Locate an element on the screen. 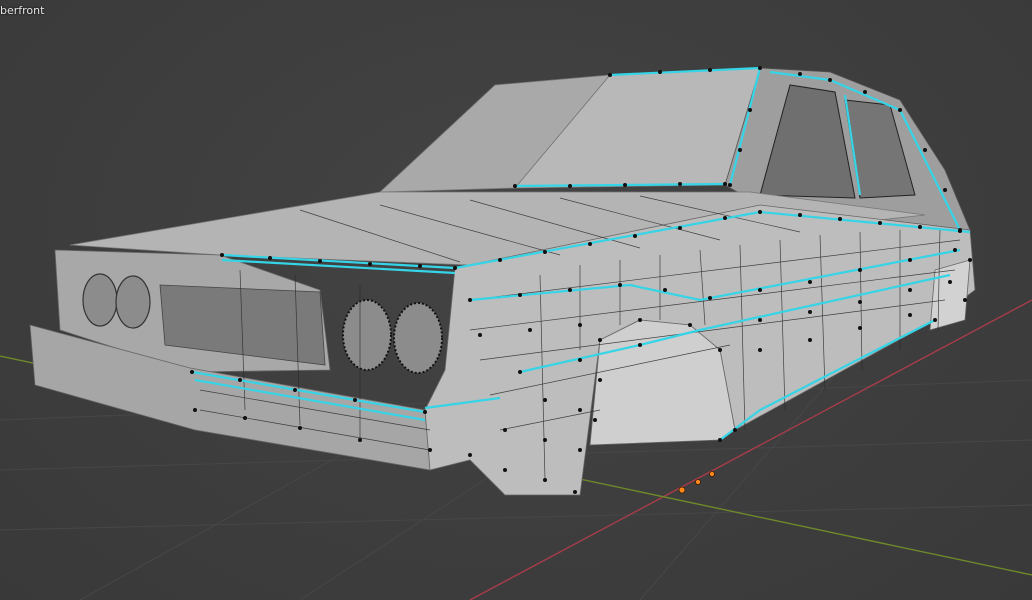  object-origin-marker is located at coordinates (696, 482).